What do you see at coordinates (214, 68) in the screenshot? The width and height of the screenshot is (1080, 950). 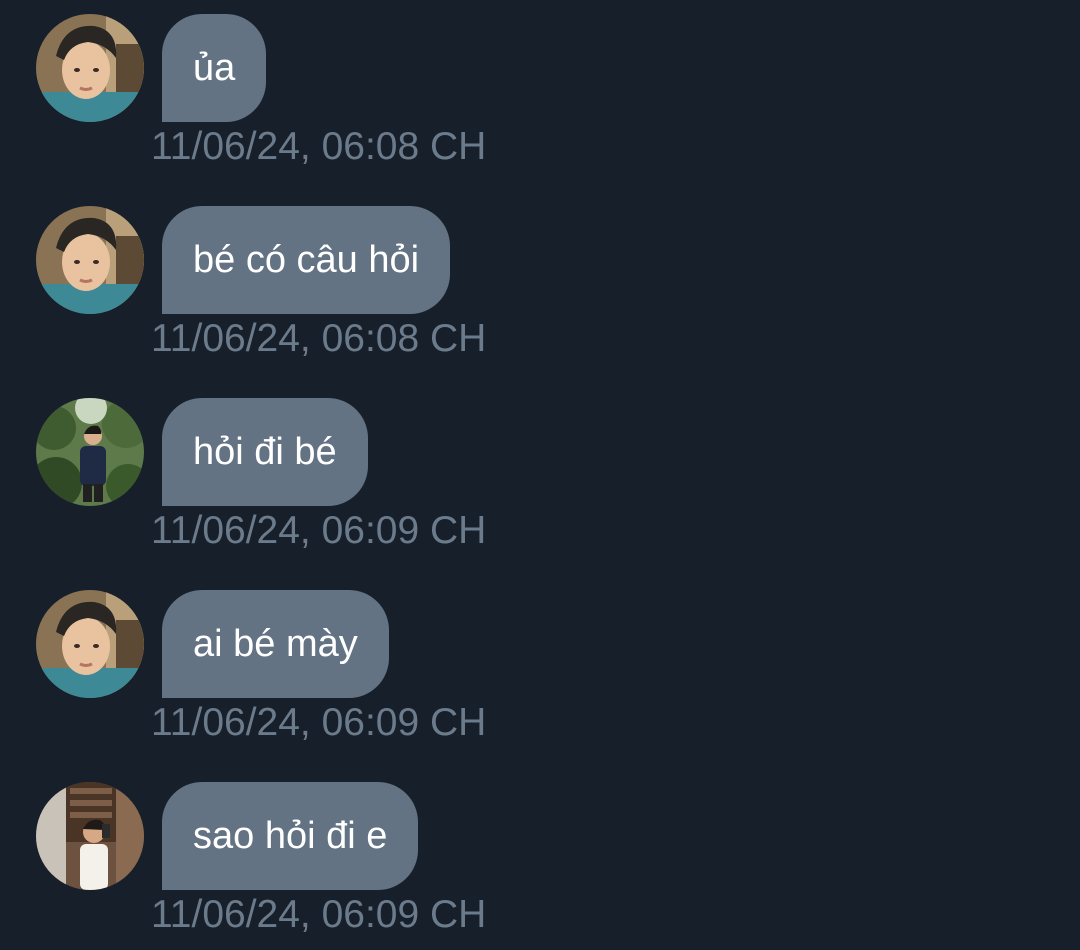 I see `message-bubble: ủa` at bounding box center [214, 68].